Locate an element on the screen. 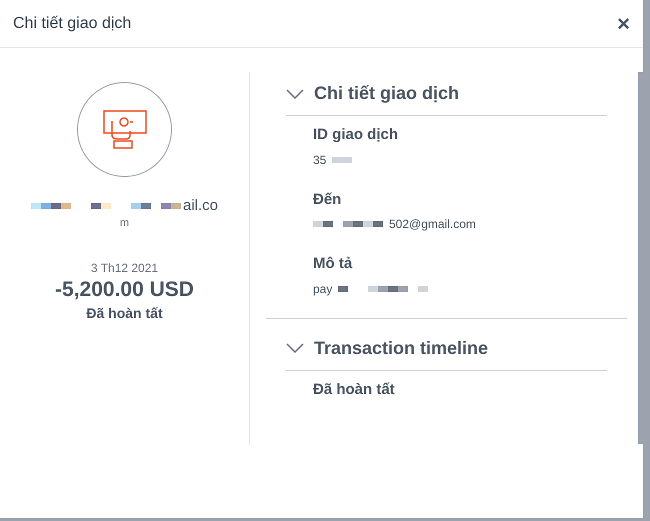  section-header: Transaction timeline is located at coordinates (446, 348).